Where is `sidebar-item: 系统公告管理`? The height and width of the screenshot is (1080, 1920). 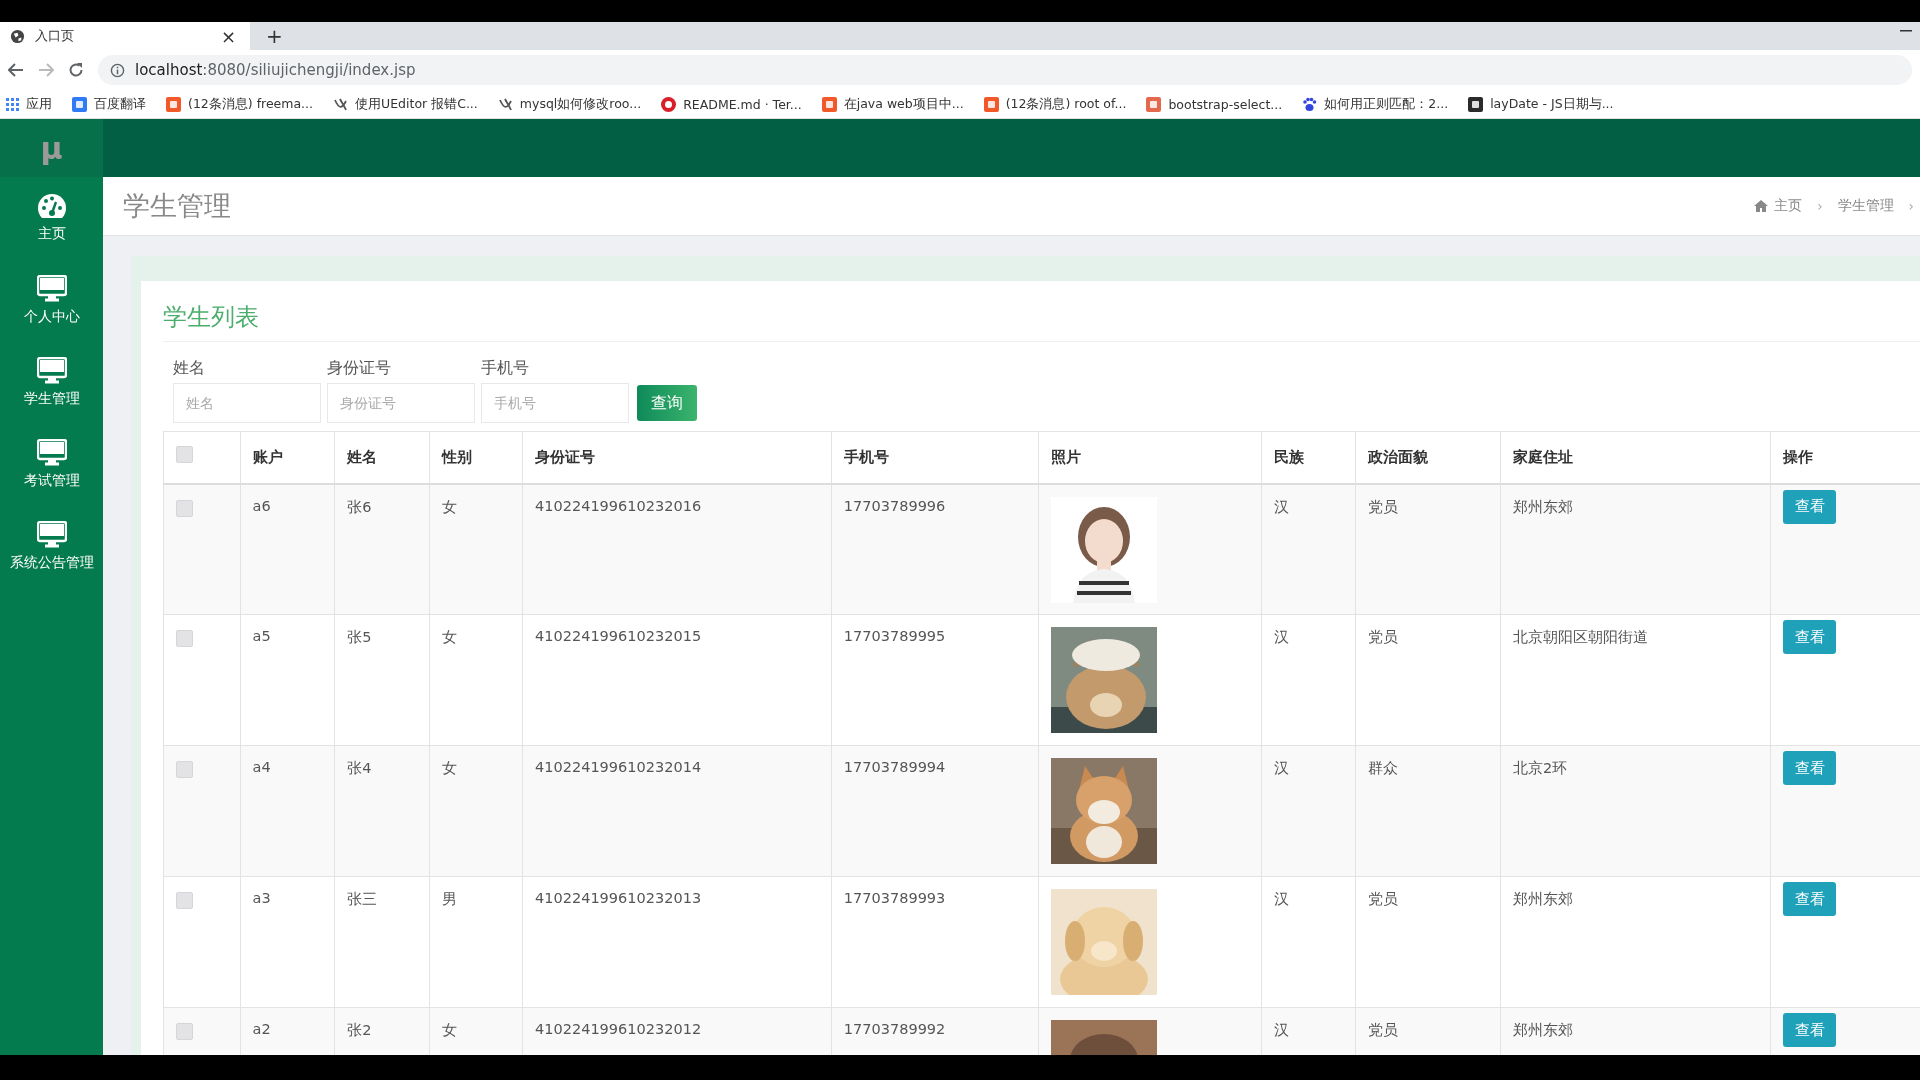 sidebar-item: 系统公告管理 is located at coordinates (51, 546).